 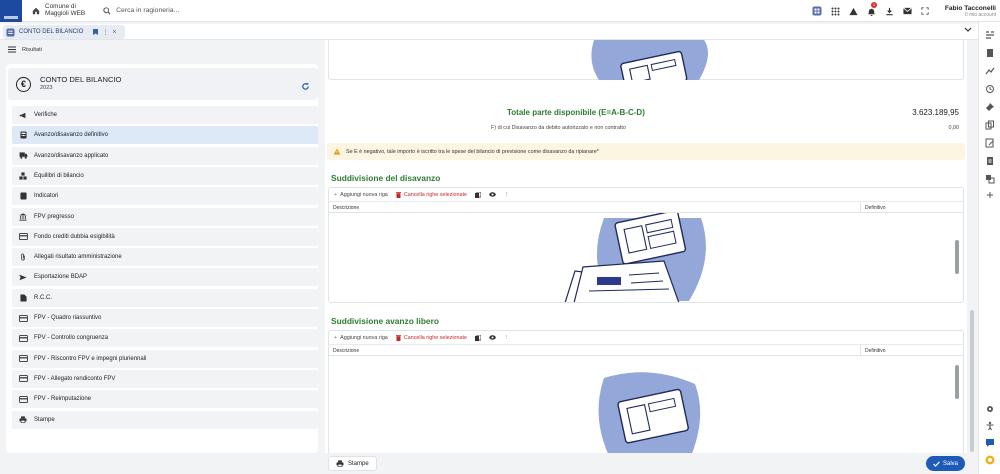 I want to click on history-icon, so click(x=990, y=89).